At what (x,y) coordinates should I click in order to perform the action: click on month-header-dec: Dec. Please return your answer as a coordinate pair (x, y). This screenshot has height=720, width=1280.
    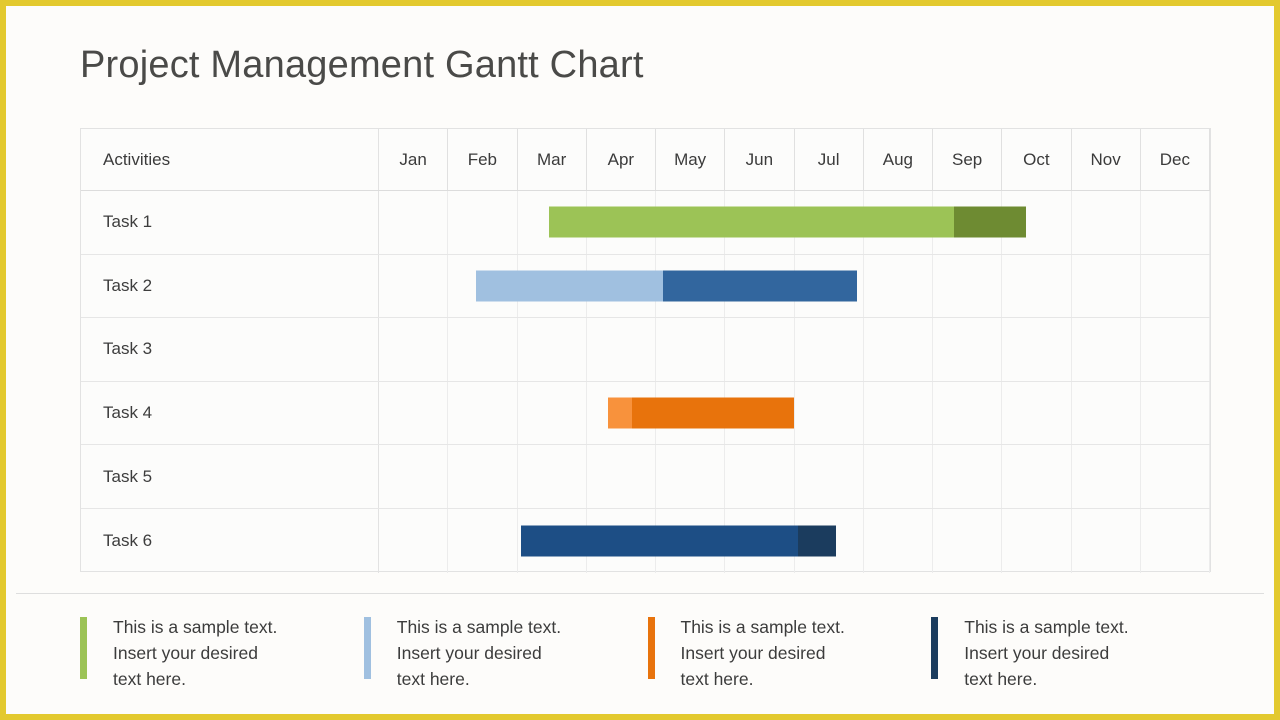
    Looking at the image, I should click on (1175, 159).